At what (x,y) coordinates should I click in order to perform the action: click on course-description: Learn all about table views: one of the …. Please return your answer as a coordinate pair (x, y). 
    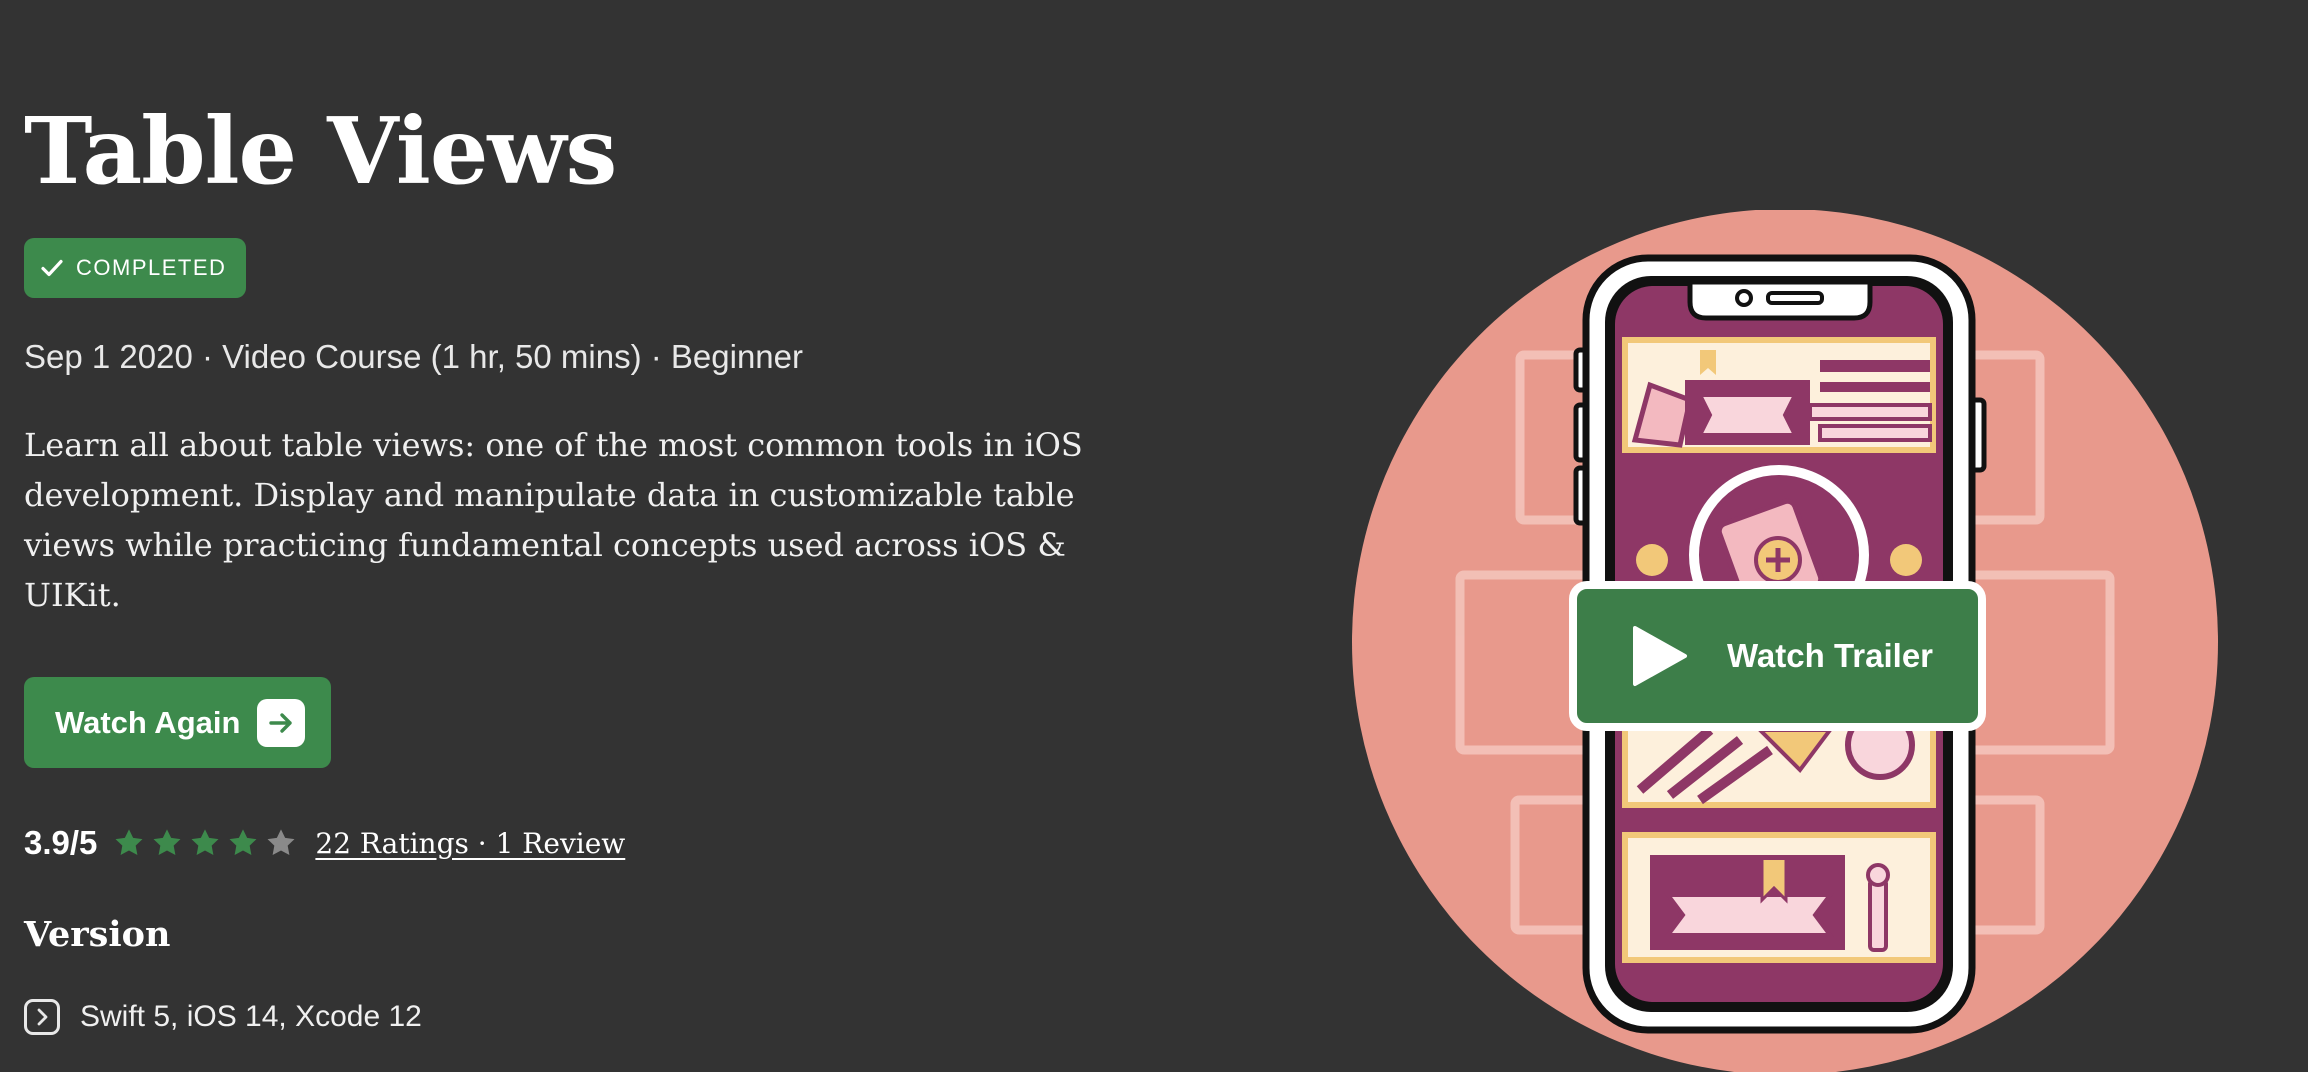
    Looking at the image, I should click on (553, 520).